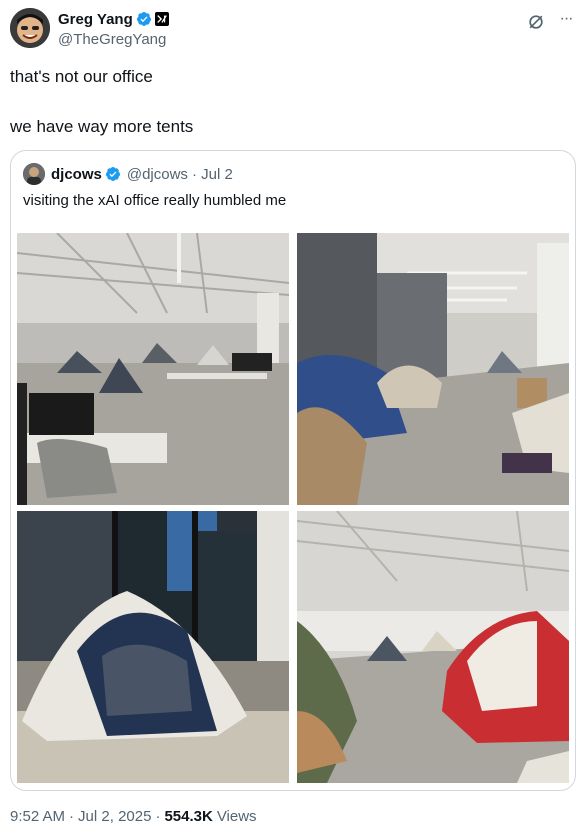  Describe the element at coordinates (113, 39) in the screenshot. I see `author-handle: @TheGregYang` at that location.